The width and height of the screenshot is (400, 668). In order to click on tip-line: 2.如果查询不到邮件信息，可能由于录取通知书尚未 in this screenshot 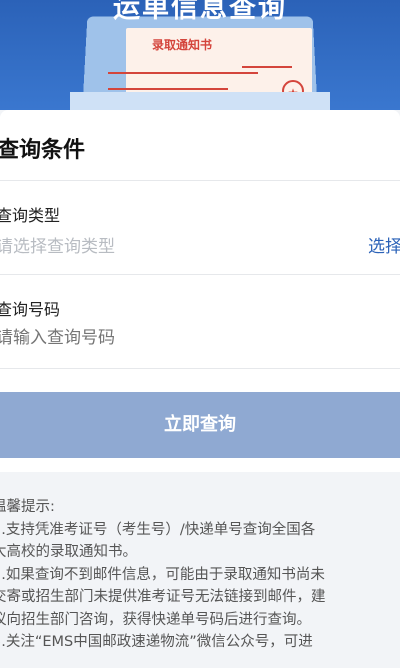, I will do `click(162, 574)`.